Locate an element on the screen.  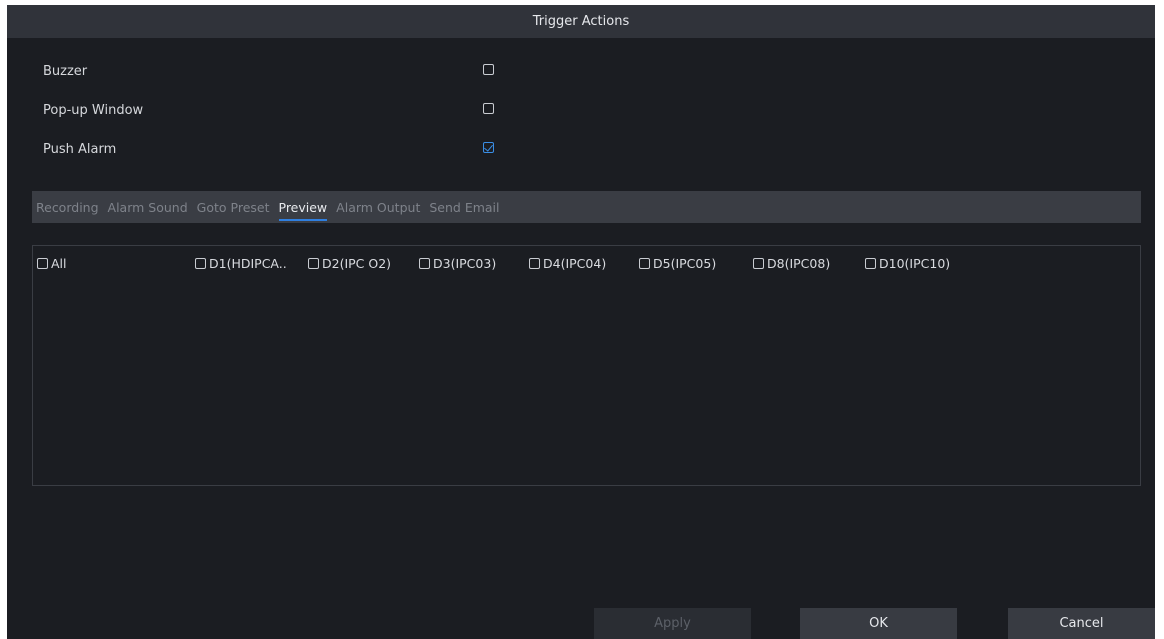
channel-d3-label: D3(IPC03) is located at coordinates (465, 263).